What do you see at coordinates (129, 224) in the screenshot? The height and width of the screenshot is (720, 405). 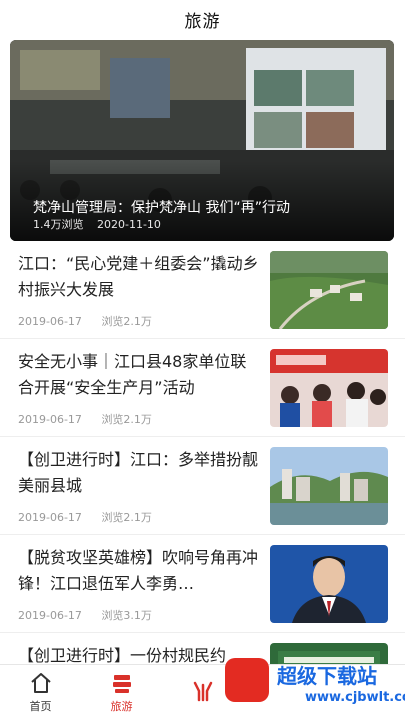 I see `featured-date: 2020-11-10` at bounding box center [129, 224].